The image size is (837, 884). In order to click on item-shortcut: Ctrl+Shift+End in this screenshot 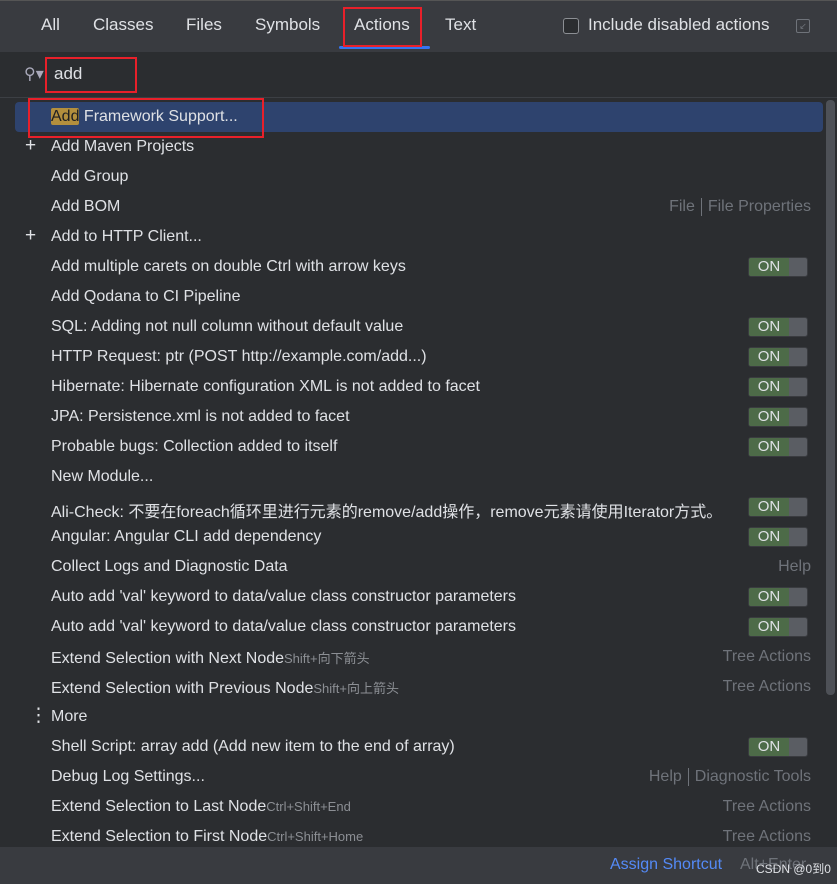, I will do `click(308, 806)`.